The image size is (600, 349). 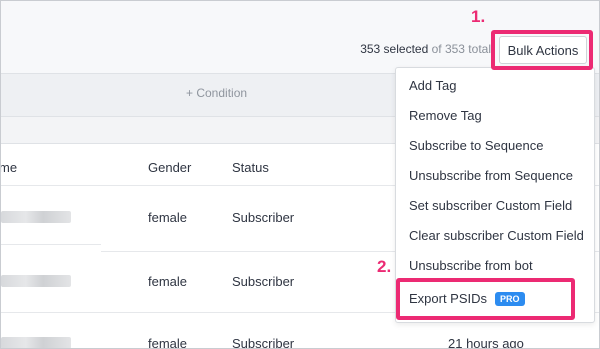 What do you see at coordinates (471, 265) in the screenshot?
I see `menu-item-unsubscribe-bot: Unsubscribe from bot` at bounding box center [471, 265].